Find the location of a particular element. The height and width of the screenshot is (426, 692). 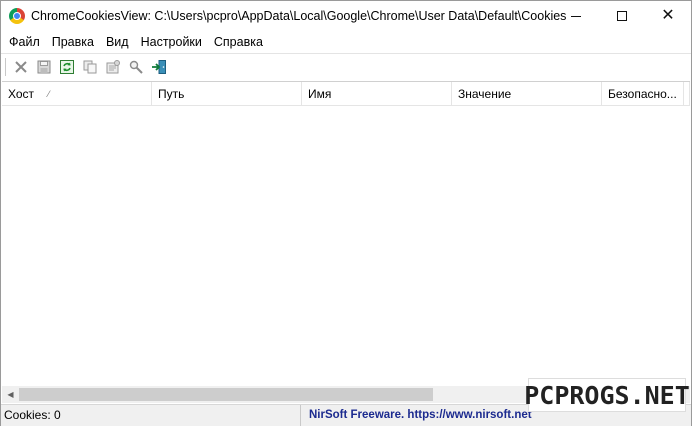

properties-button is located at coordinates (112, 67).